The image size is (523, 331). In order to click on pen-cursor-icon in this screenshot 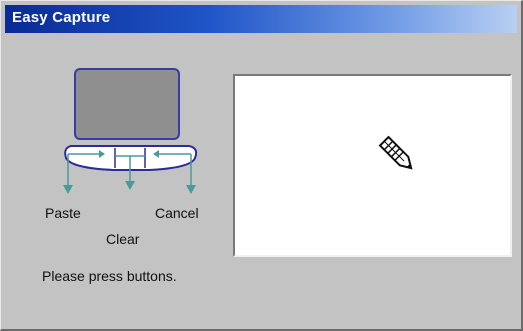, I will do `click(395, 152)`.